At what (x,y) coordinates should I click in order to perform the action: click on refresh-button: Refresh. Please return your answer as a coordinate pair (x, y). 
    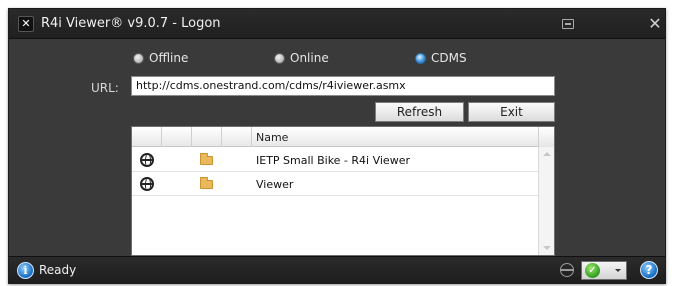
    Looking at the image, I should click on (419, 112).